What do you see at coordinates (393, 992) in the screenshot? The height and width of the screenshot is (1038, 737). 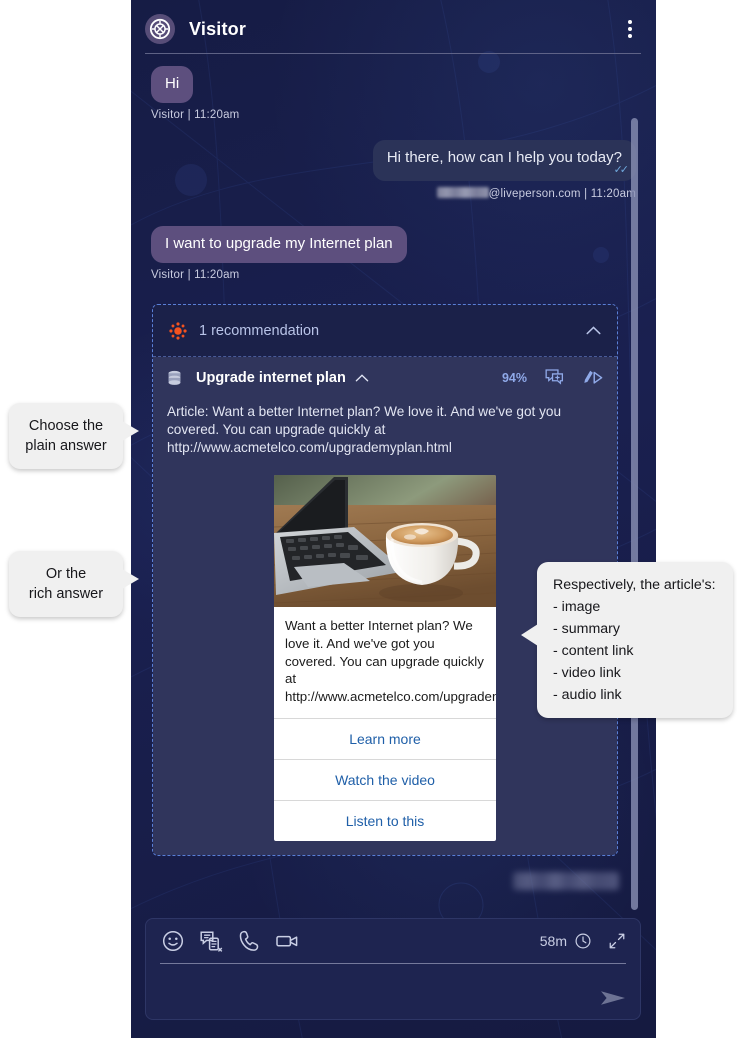 I see `message-input` at bounding box center [393, 992].